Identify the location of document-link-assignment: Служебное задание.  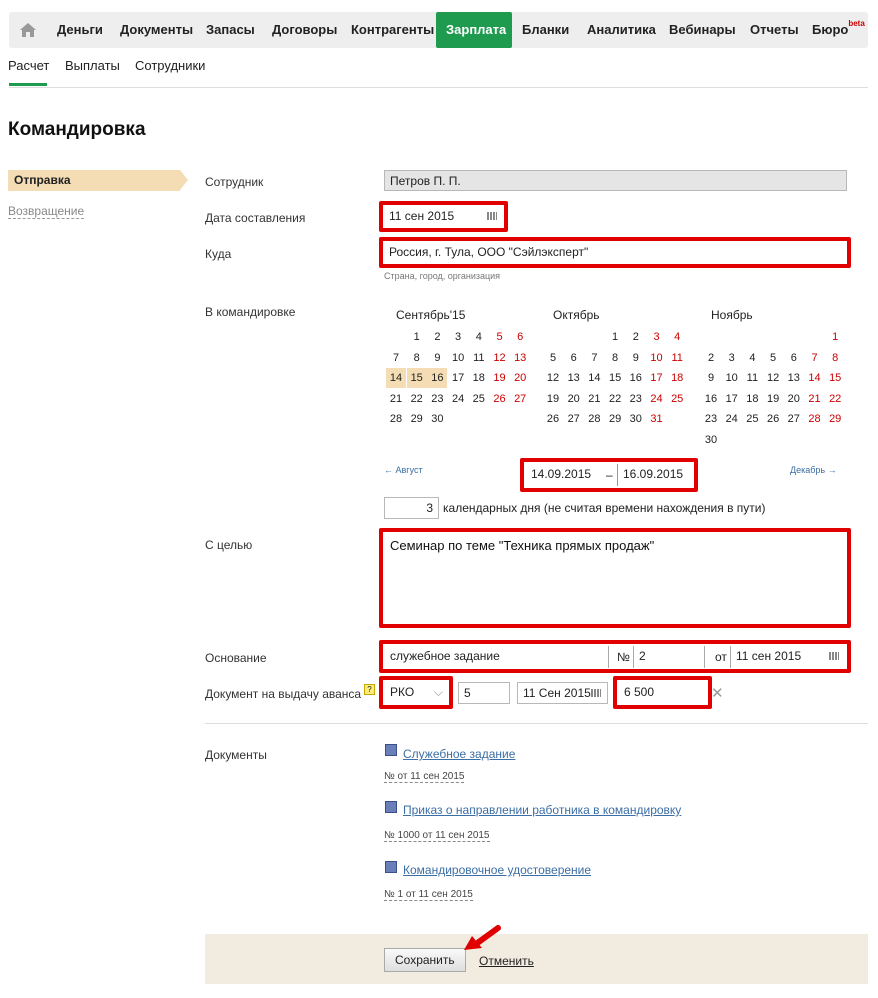
(459, 754).